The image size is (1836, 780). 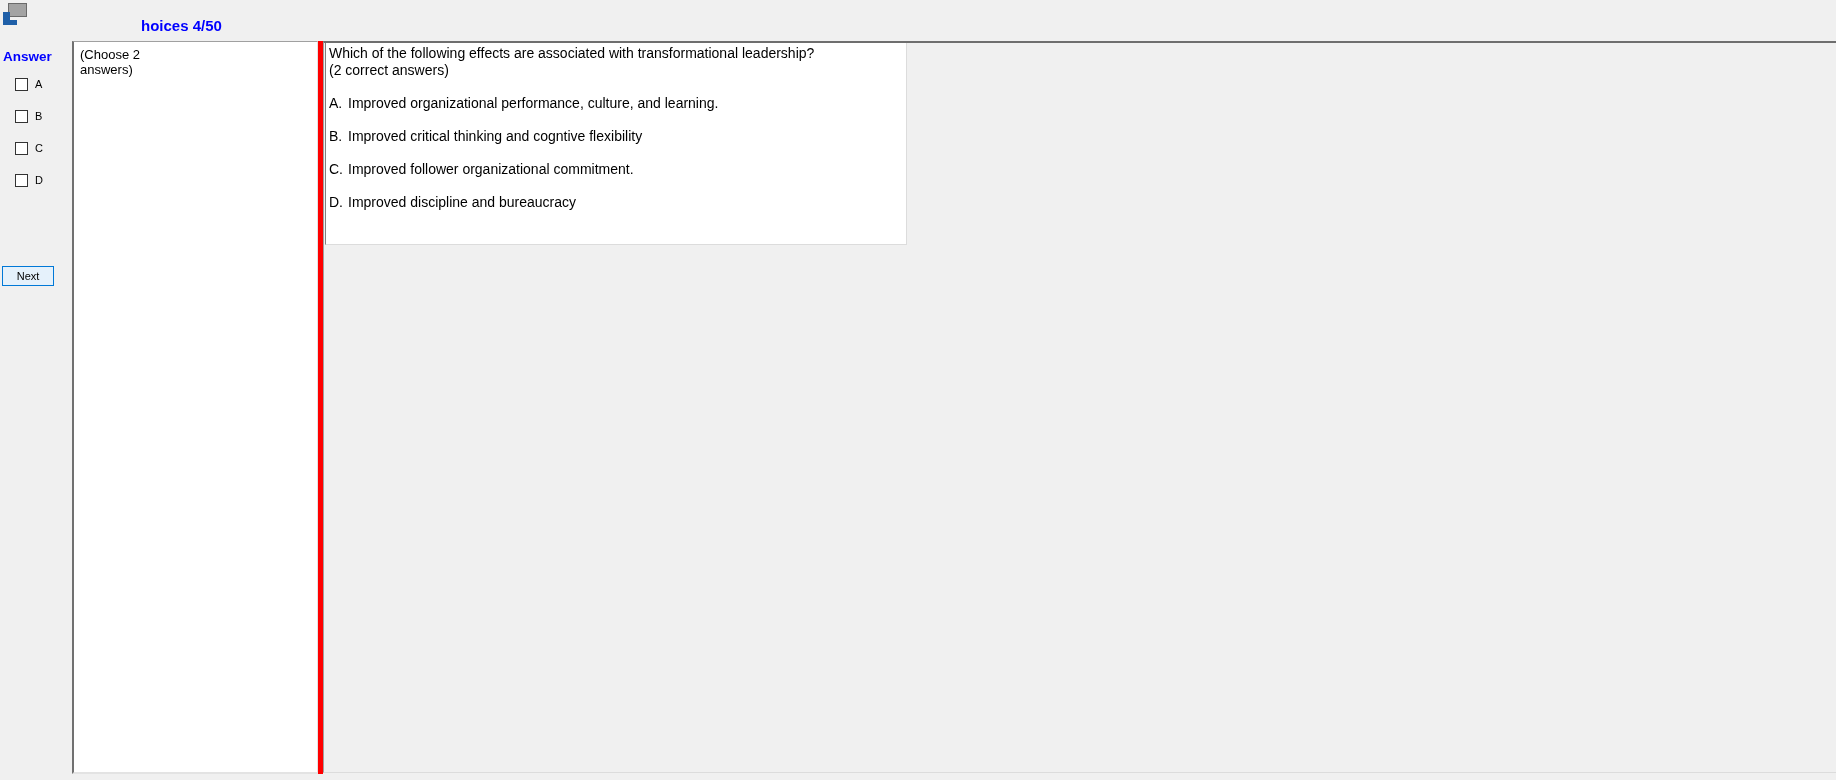 I want to click on next-button: Next, so click(x=28, y=276).